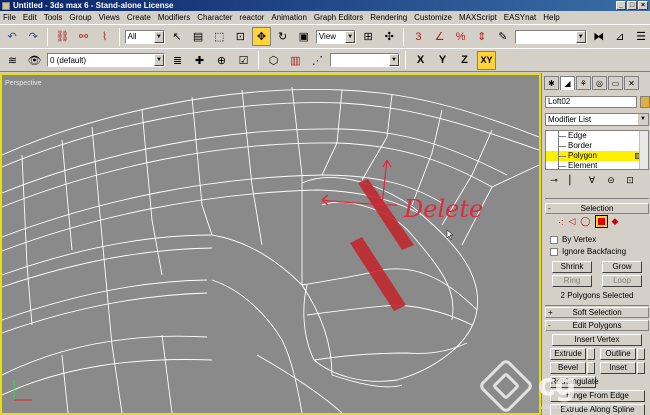 This screenshot has width=650, height=415. Describe the element at coordinates (550, 36) in the screenshot. I see `named-selection-sets-dropdown: ▼` at that location.